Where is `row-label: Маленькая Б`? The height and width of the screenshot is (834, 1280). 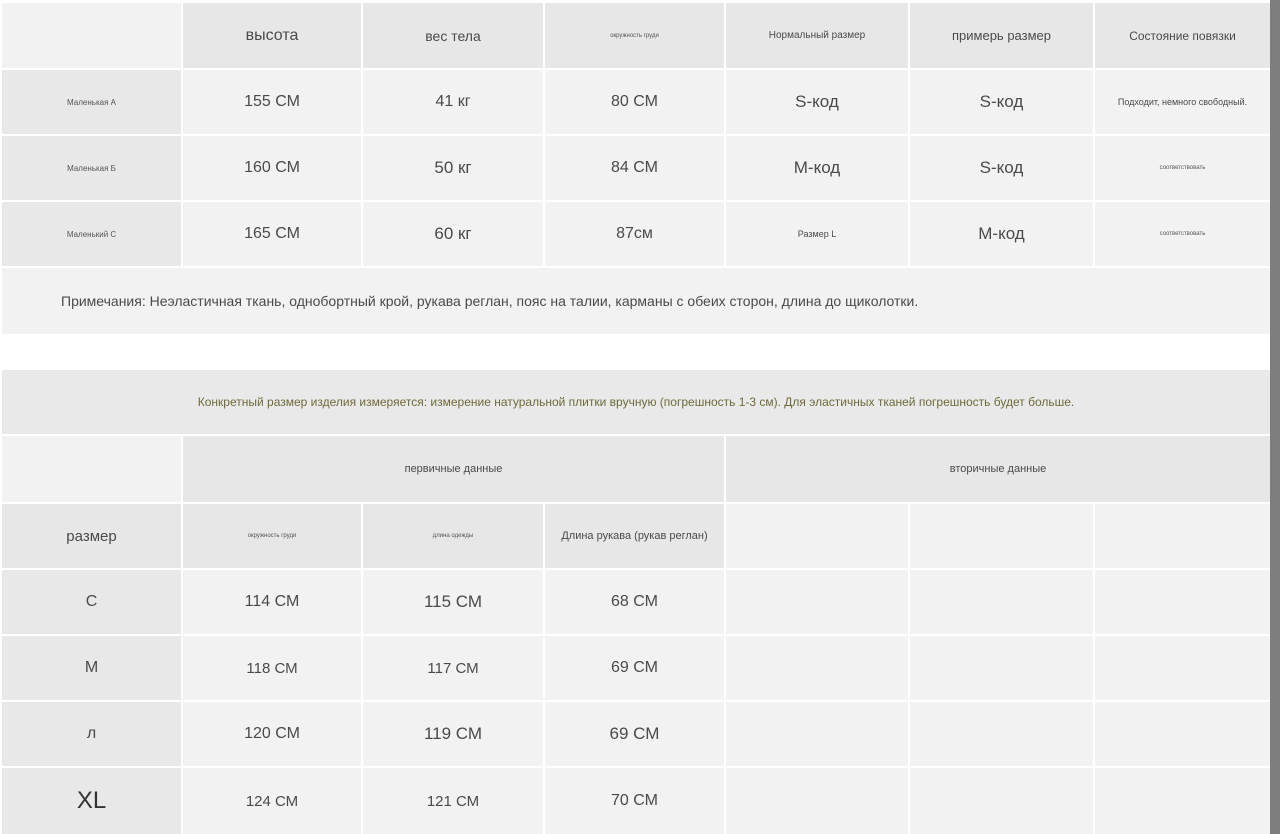 row-label: Маленькая Б is located at coordinates (91, 168).